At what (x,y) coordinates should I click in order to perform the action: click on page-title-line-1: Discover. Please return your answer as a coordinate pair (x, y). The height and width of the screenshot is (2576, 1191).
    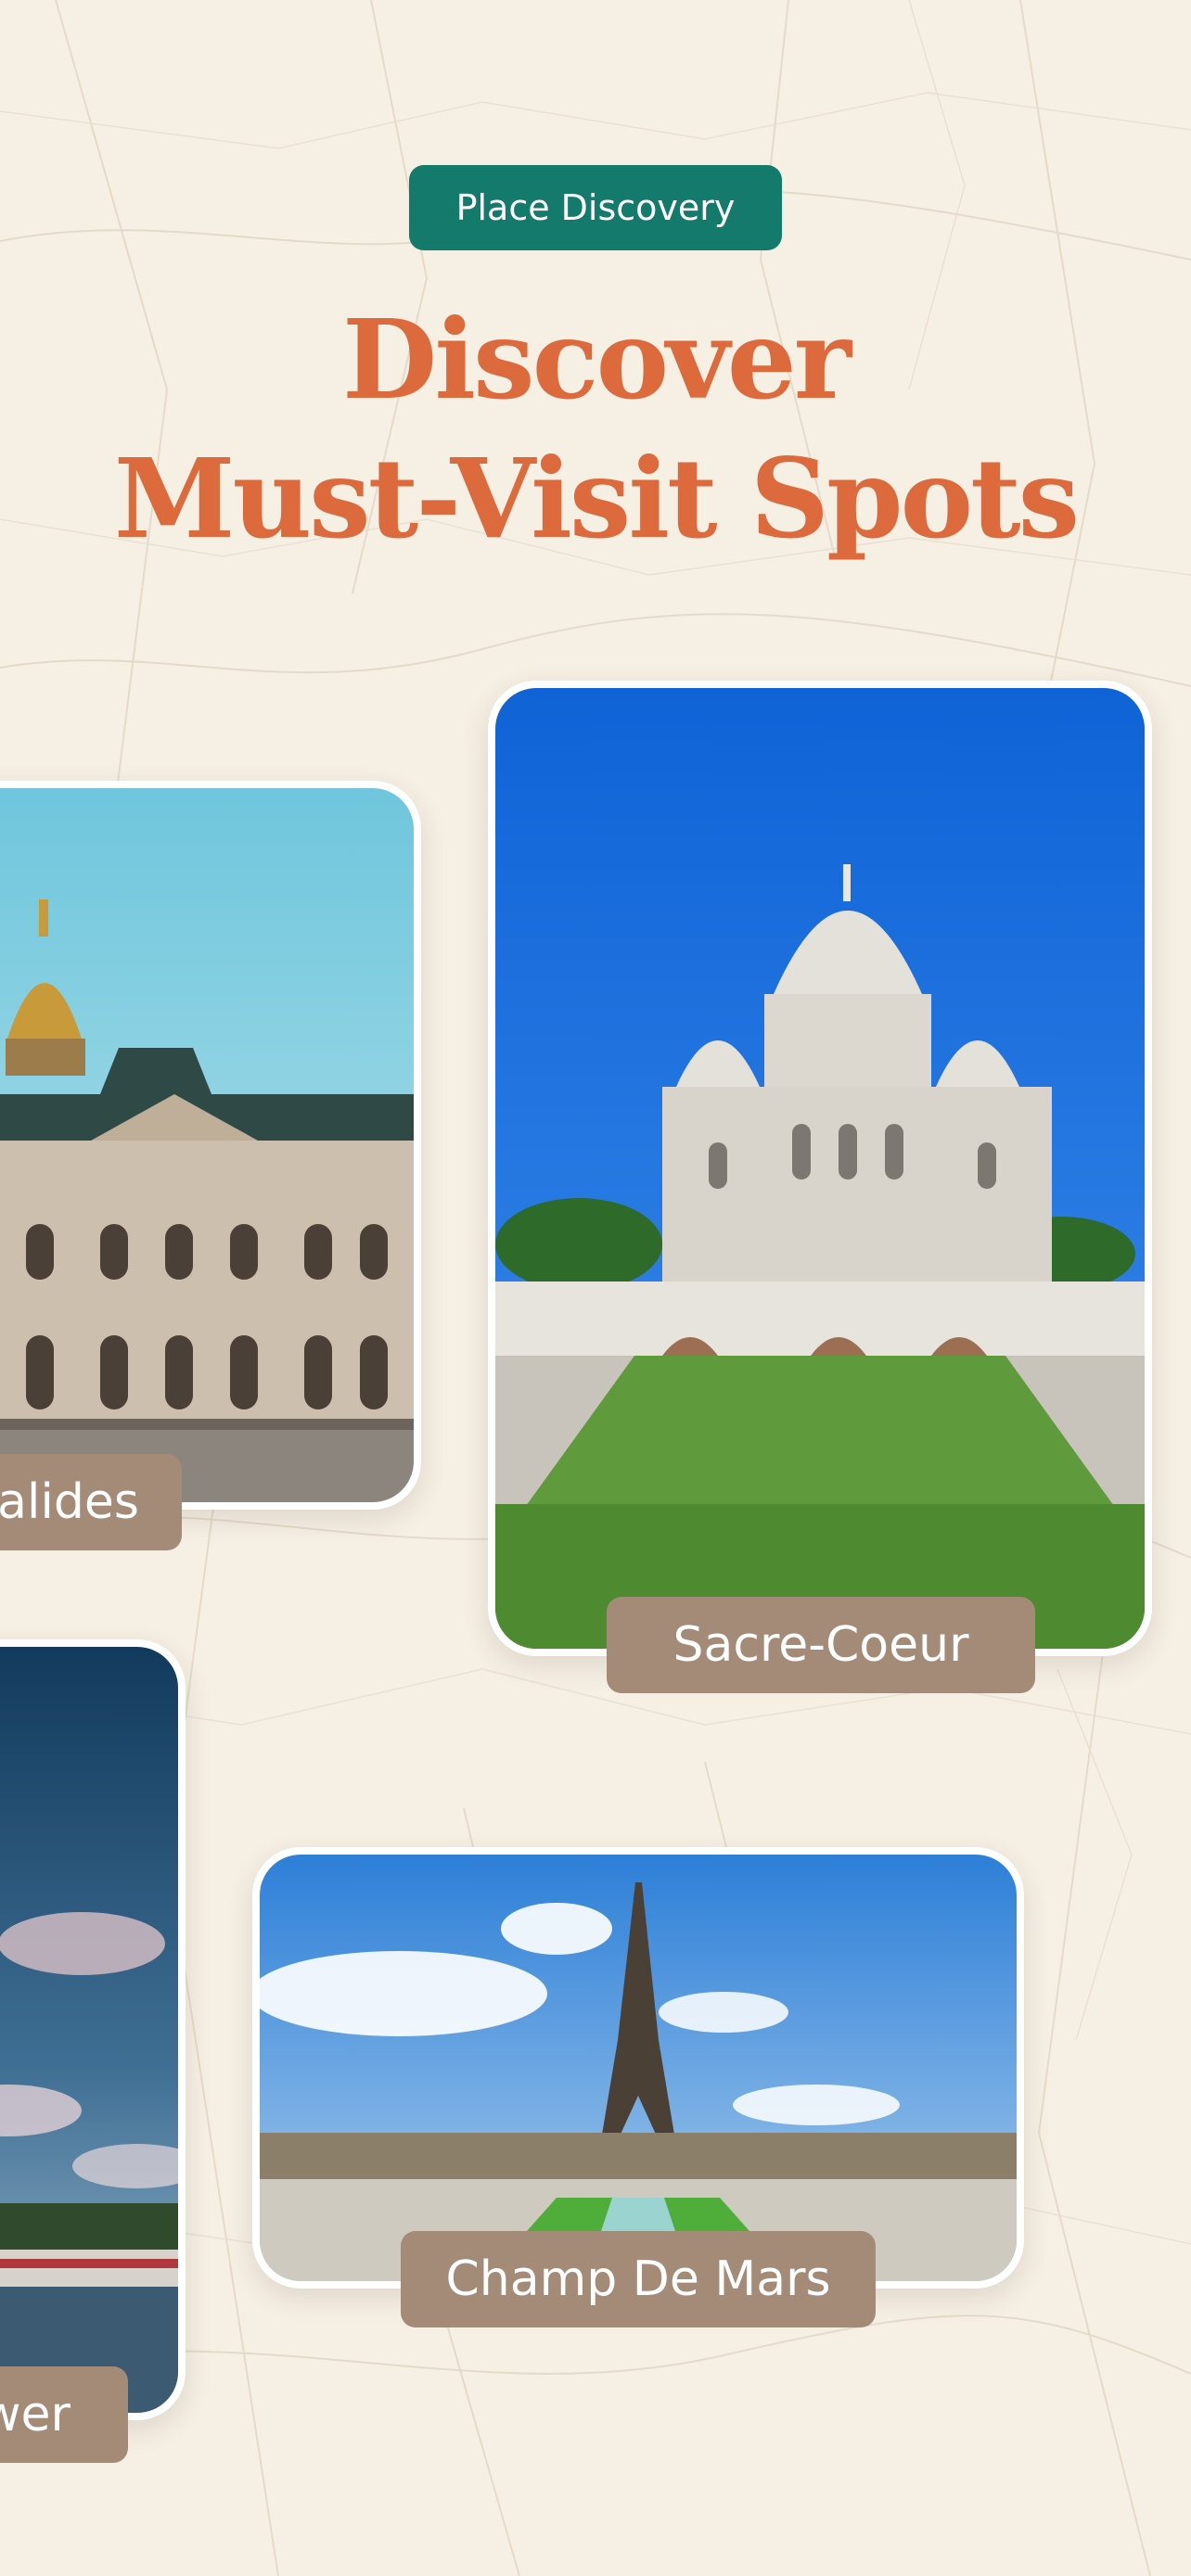
    Looking at the image, I should click on (597, 359).